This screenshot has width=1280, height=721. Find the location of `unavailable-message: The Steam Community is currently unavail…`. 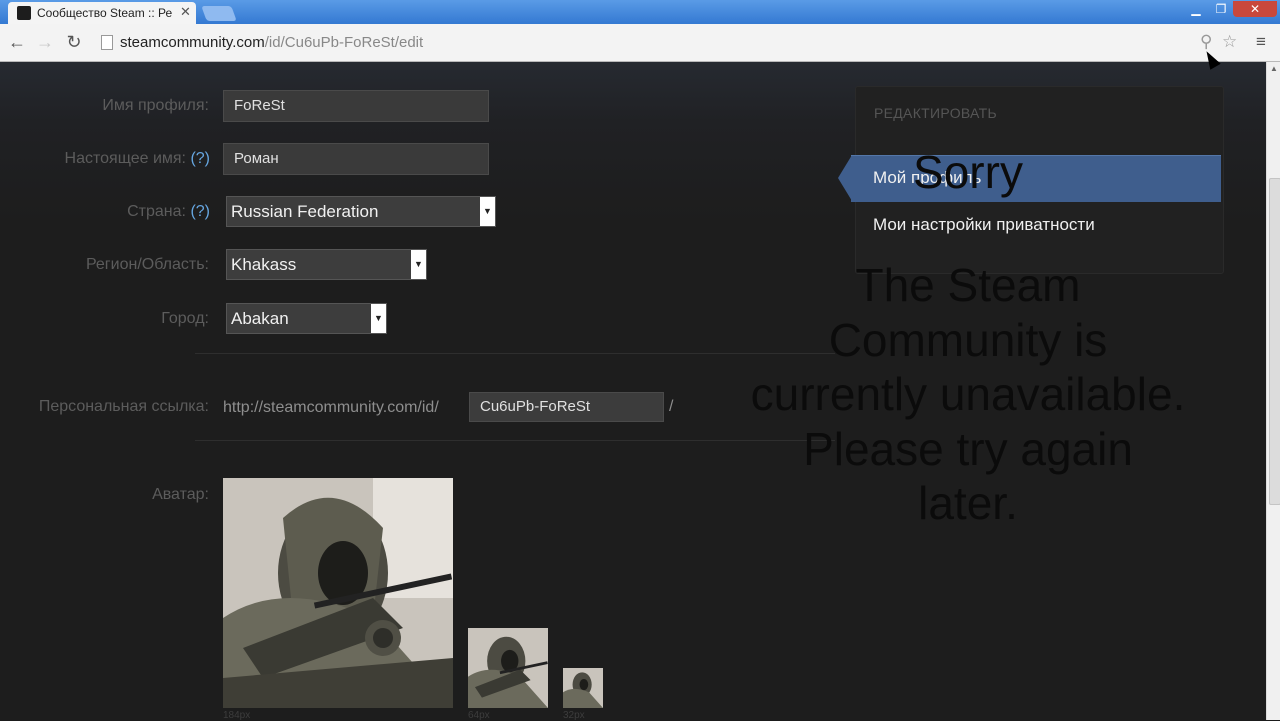

unavailable-message: The Steam Community is currently unavail… is located at coordinates (968, 394).